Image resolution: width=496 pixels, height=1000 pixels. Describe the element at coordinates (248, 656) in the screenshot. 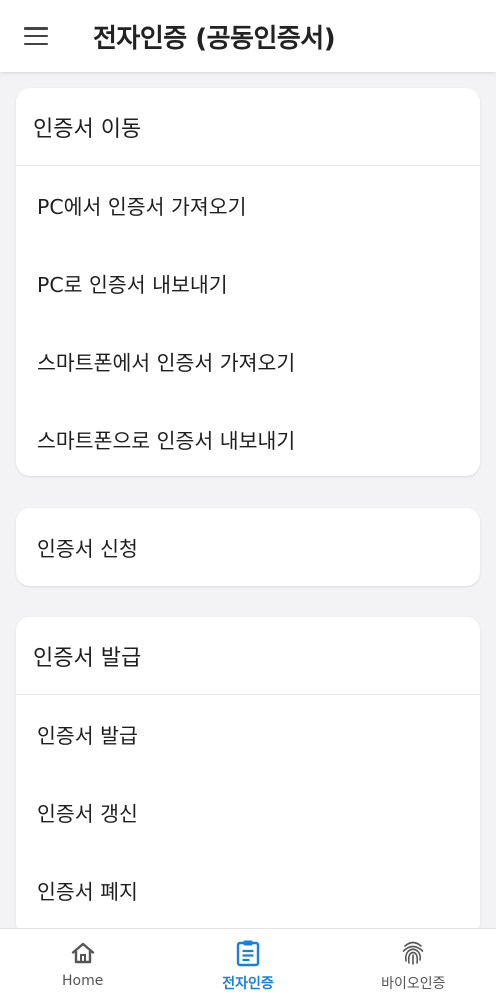

I see `section-header-issue: 인증서 발급` at that location.